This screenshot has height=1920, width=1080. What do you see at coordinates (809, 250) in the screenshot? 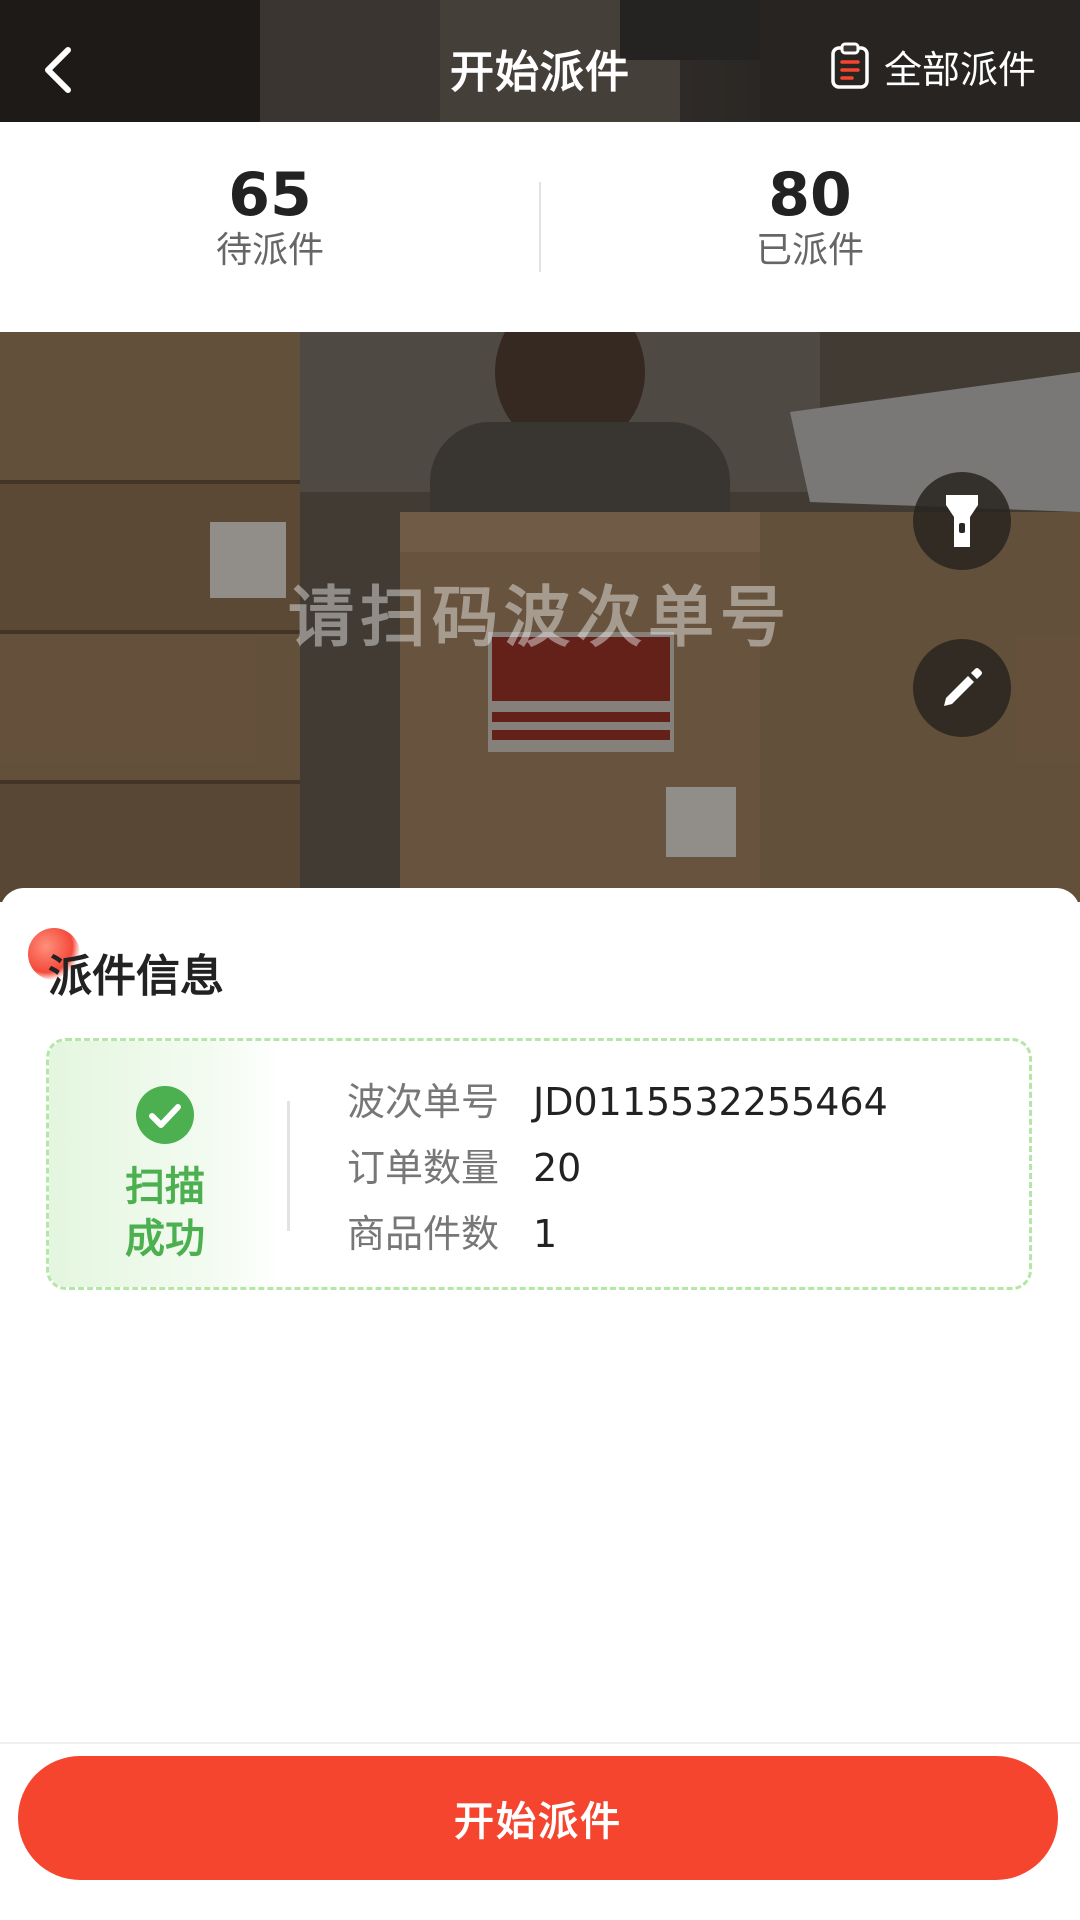
I see `dispatched-label: 已派件` at bounding box center [809, 250].